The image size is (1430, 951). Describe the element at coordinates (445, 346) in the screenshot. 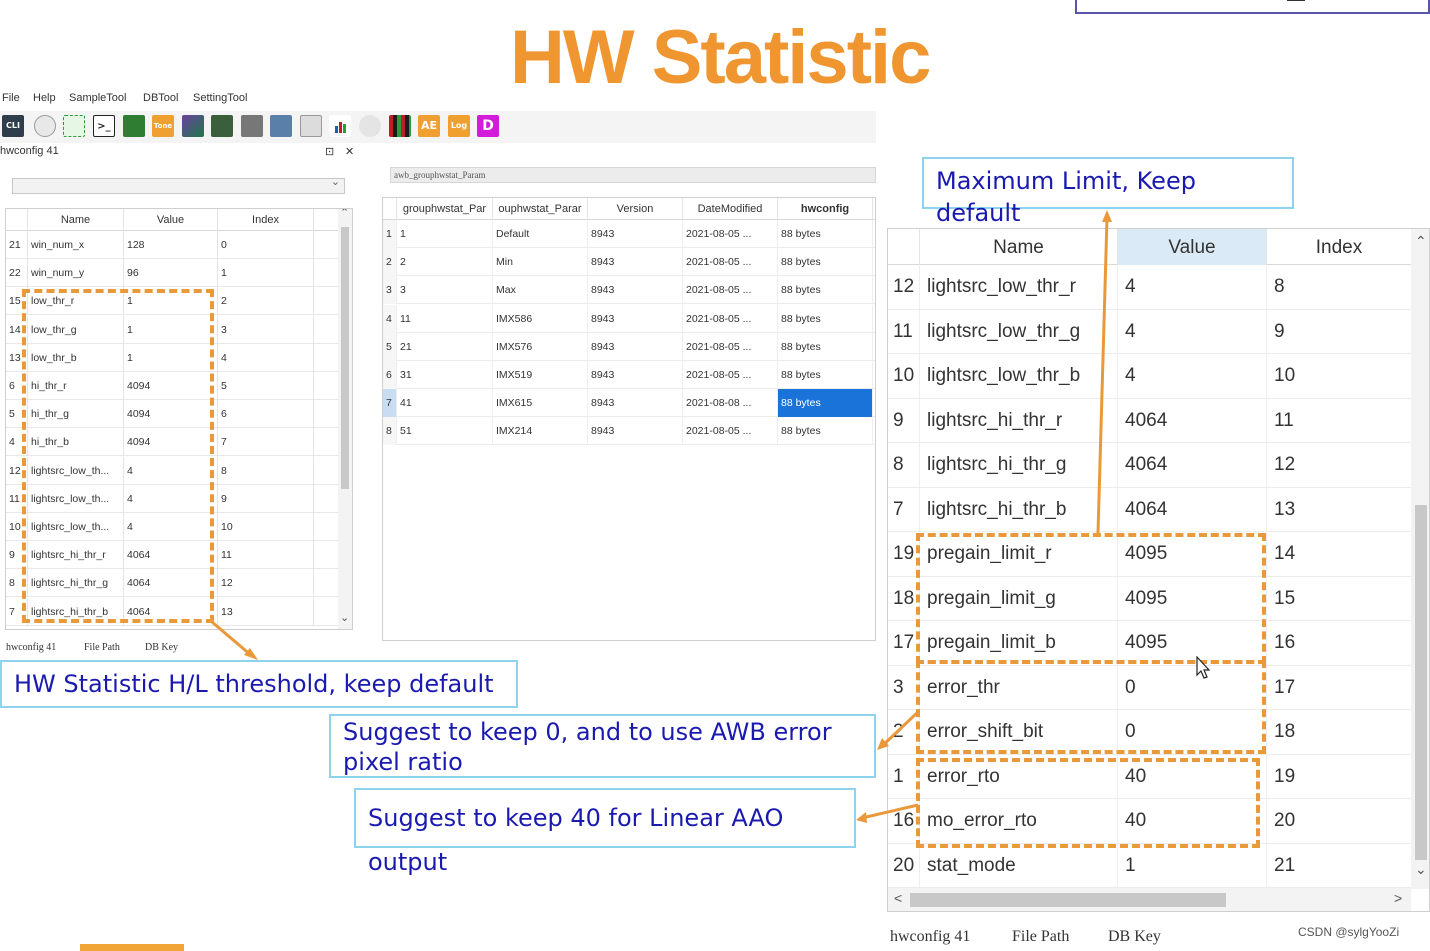

I see `row-id: 21` at that location.